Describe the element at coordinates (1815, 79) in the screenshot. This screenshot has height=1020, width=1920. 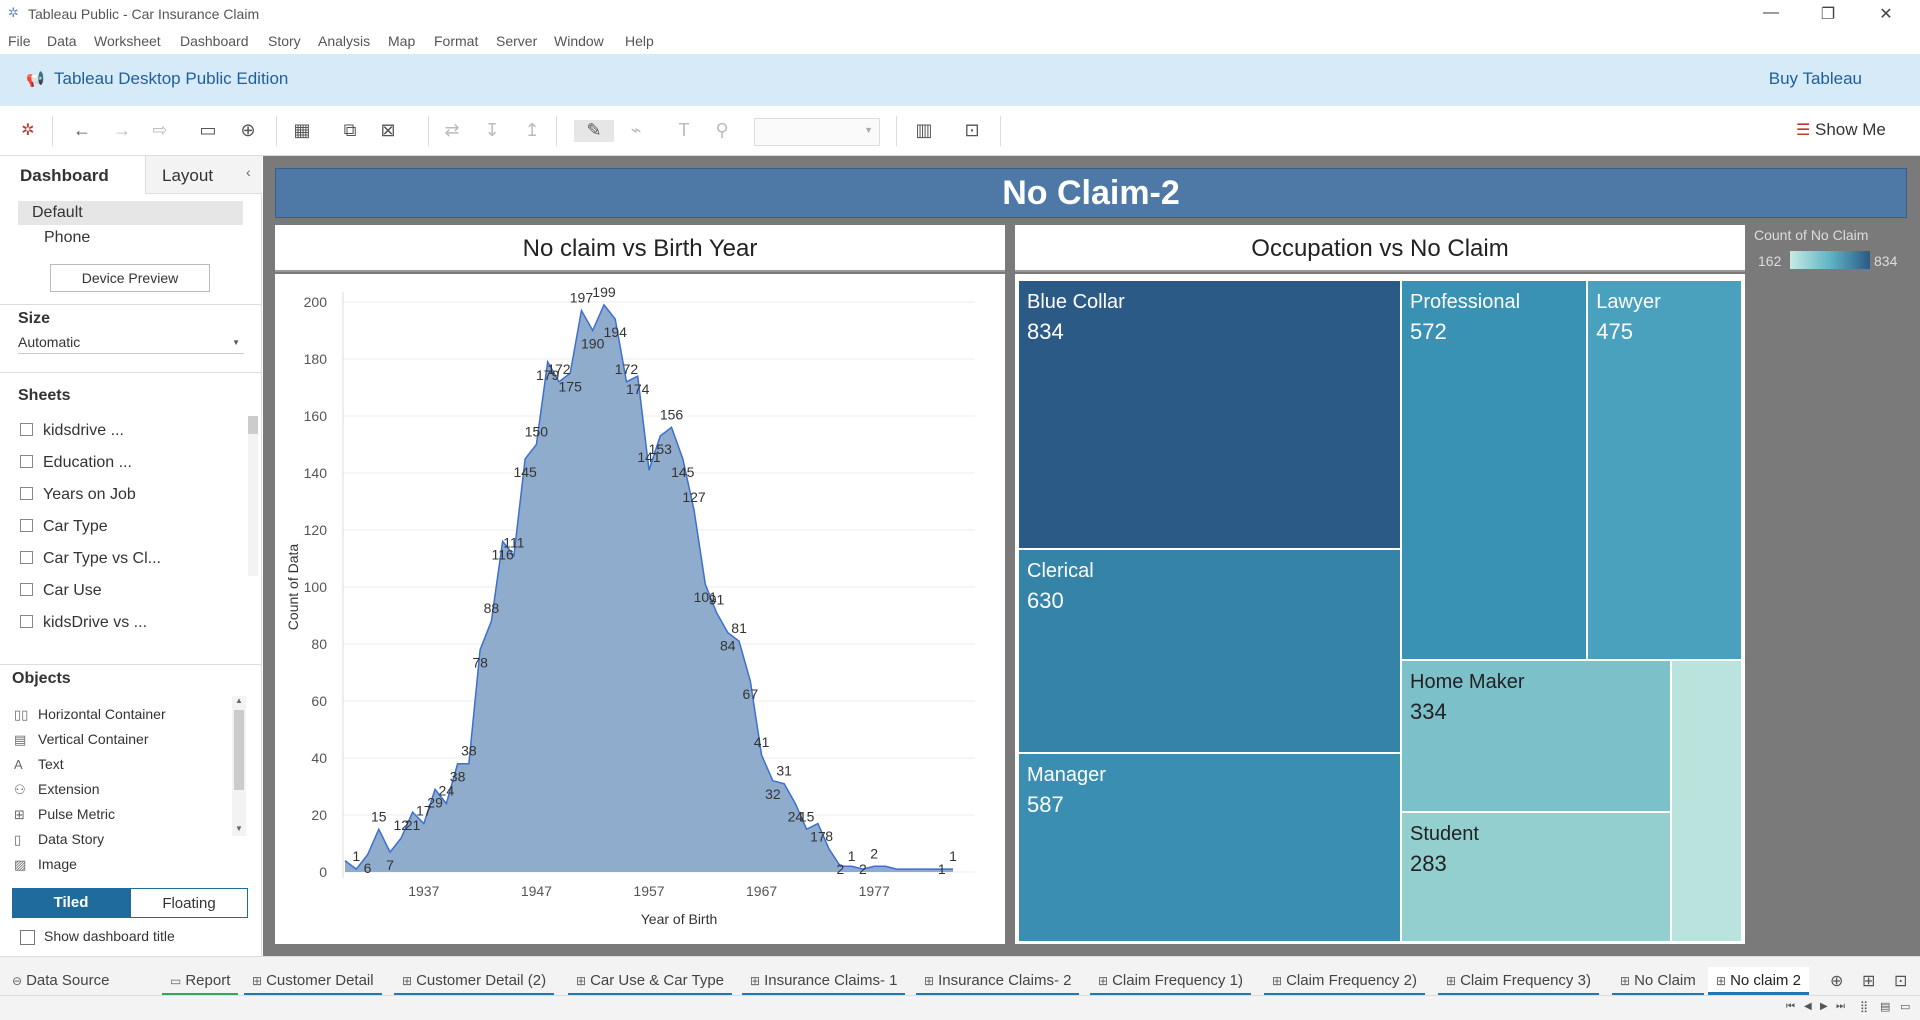
I see `buy-tableau-link: Buy Tableau` at that location.